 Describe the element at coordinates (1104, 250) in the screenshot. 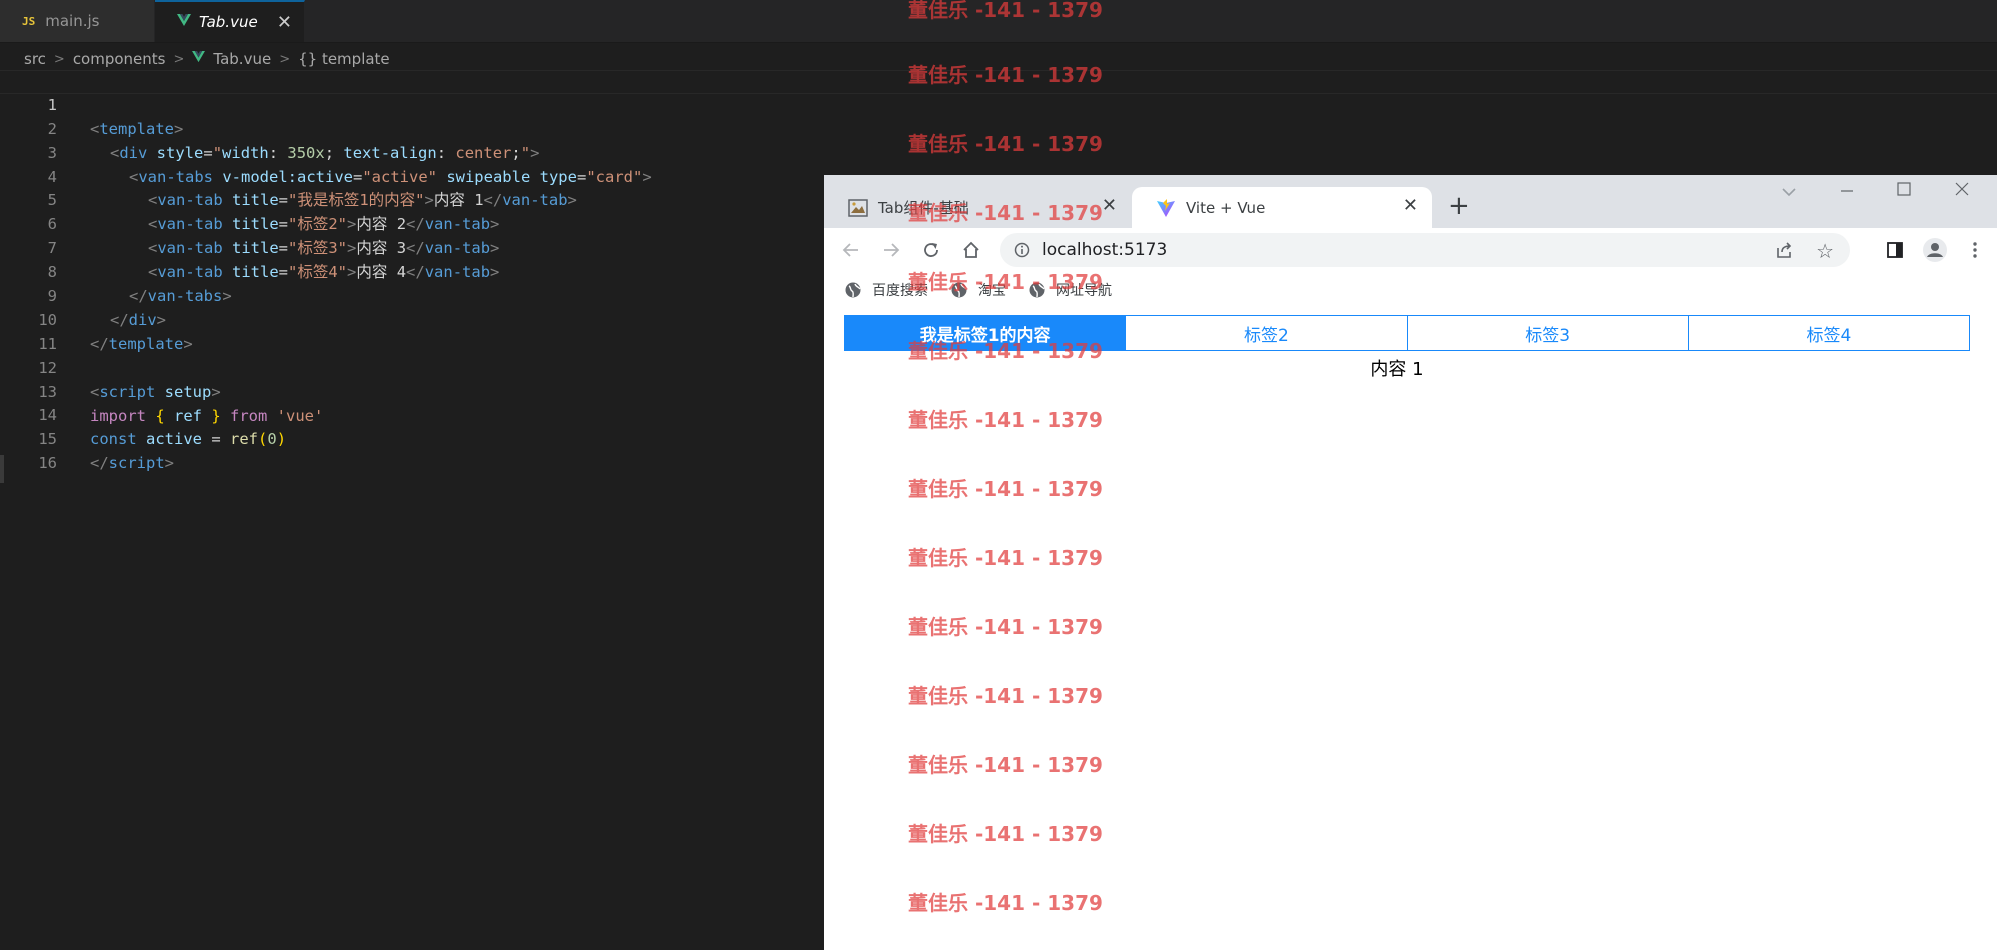

I see `url-text: localhost:5173` at that location.